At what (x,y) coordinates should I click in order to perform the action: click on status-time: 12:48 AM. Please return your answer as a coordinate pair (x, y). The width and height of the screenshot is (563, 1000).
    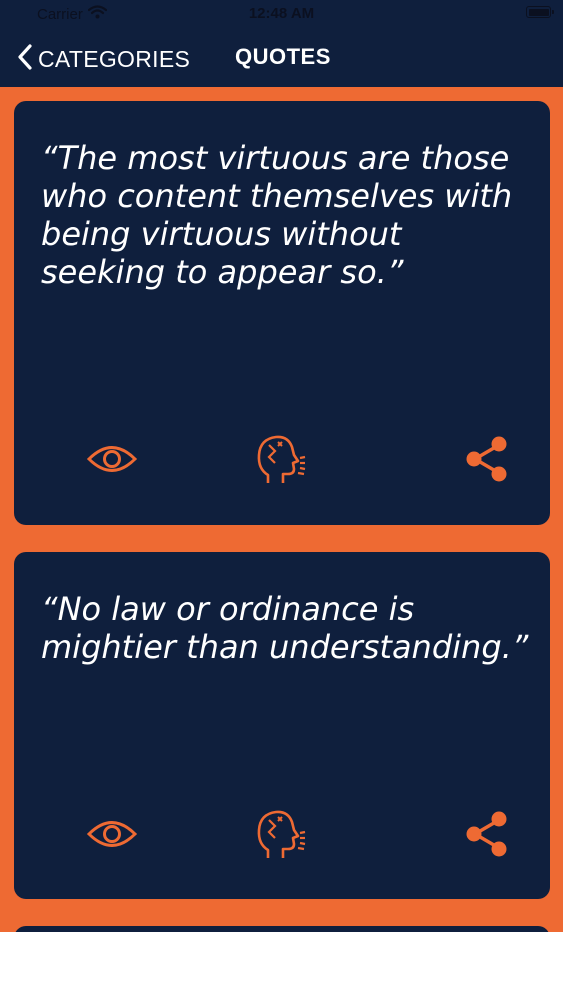
    Looking at the image, I should click on (281, 13).